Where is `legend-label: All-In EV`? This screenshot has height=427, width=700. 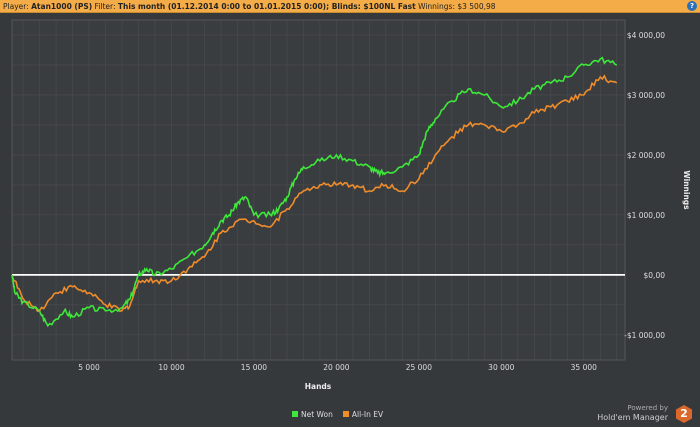
legend-label: All-In EV is located at coordinates (367, 414).